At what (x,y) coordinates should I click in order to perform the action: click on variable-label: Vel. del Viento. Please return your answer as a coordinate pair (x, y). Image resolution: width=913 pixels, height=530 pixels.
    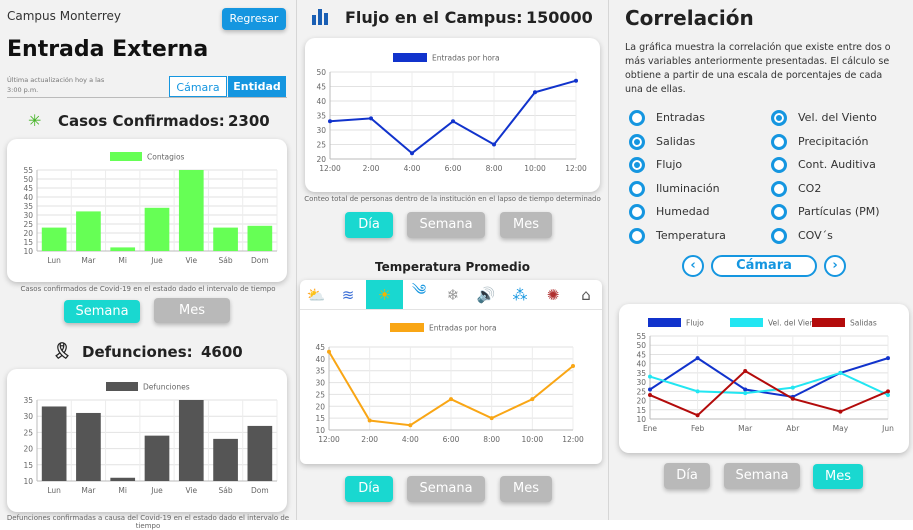
    Looking at the image, I should click on (837, 117).